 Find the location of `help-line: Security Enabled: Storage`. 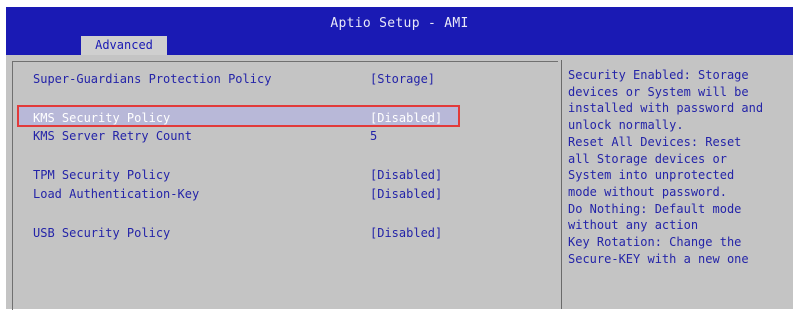

help-line: Security Enabled: Storage is located at coordinates (658, 75).